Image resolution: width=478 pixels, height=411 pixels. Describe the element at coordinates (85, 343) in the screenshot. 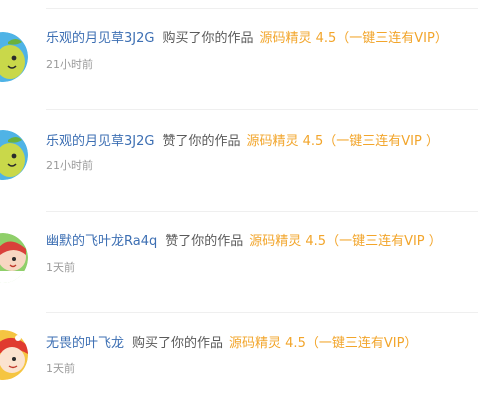

I see `user-link: 无畏的叶飞龙` at that location.